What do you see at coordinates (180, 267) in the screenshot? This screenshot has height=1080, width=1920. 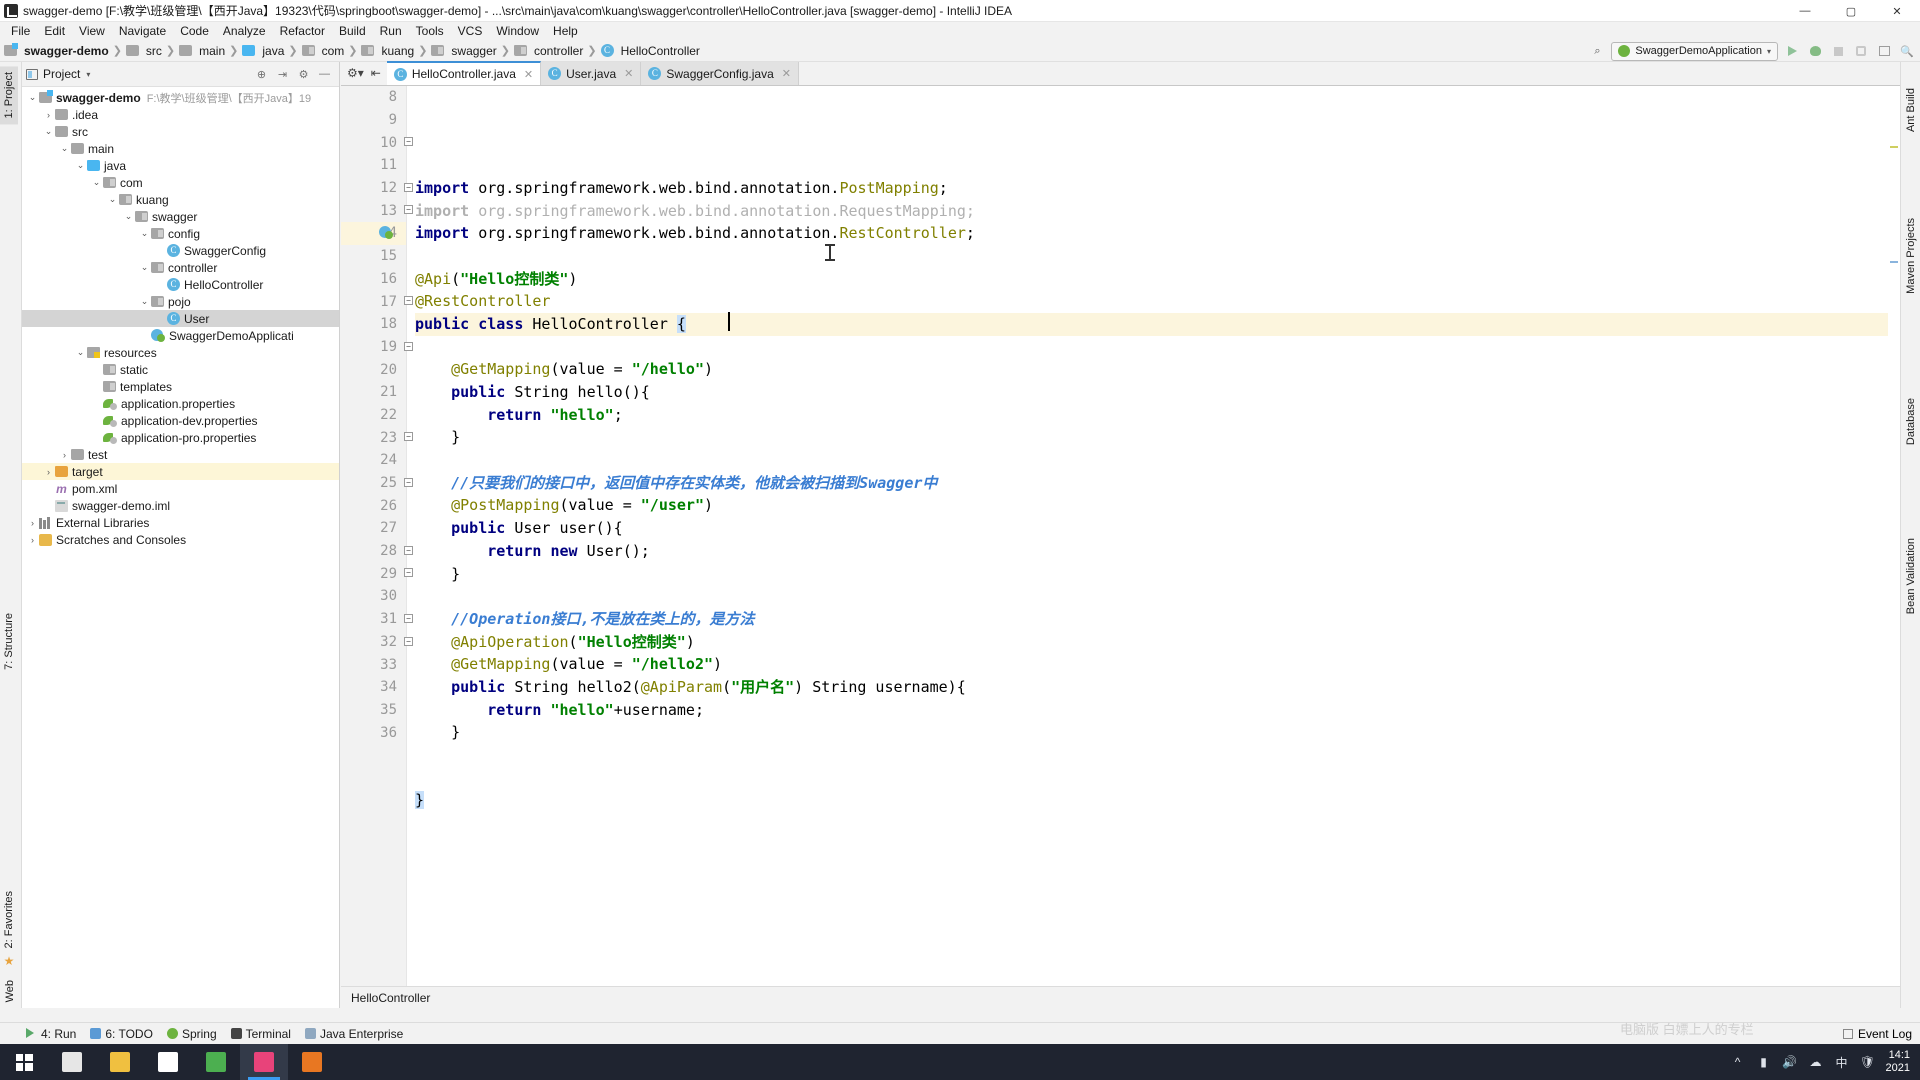 I see `tree-node-controller: ⌄ controller` at bounding box center [180, 267].